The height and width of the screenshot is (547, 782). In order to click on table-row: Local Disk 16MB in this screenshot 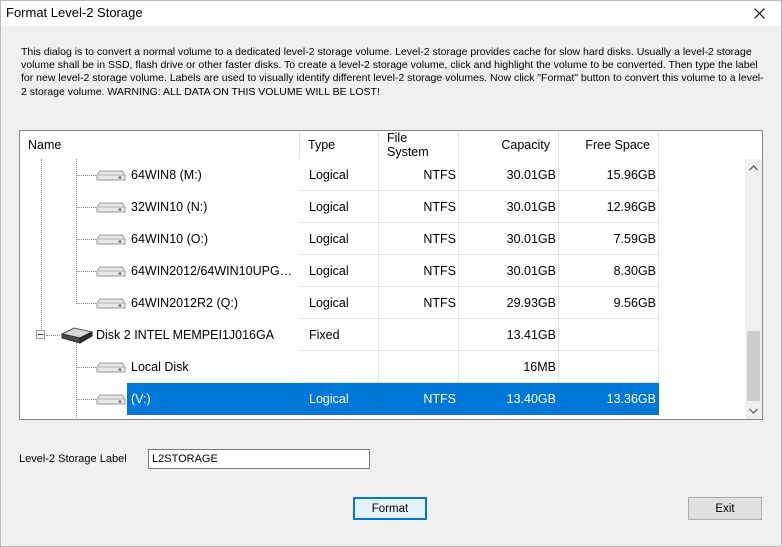, I will do `click(382, 367)`.